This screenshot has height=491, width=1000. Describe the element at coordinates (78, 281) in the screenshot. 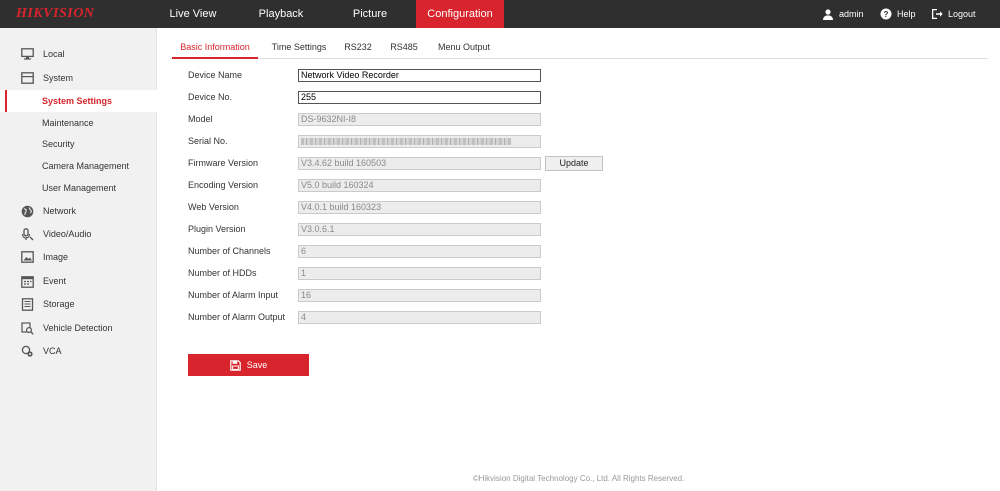

I see `sidebar-item-event: Event` at that location.